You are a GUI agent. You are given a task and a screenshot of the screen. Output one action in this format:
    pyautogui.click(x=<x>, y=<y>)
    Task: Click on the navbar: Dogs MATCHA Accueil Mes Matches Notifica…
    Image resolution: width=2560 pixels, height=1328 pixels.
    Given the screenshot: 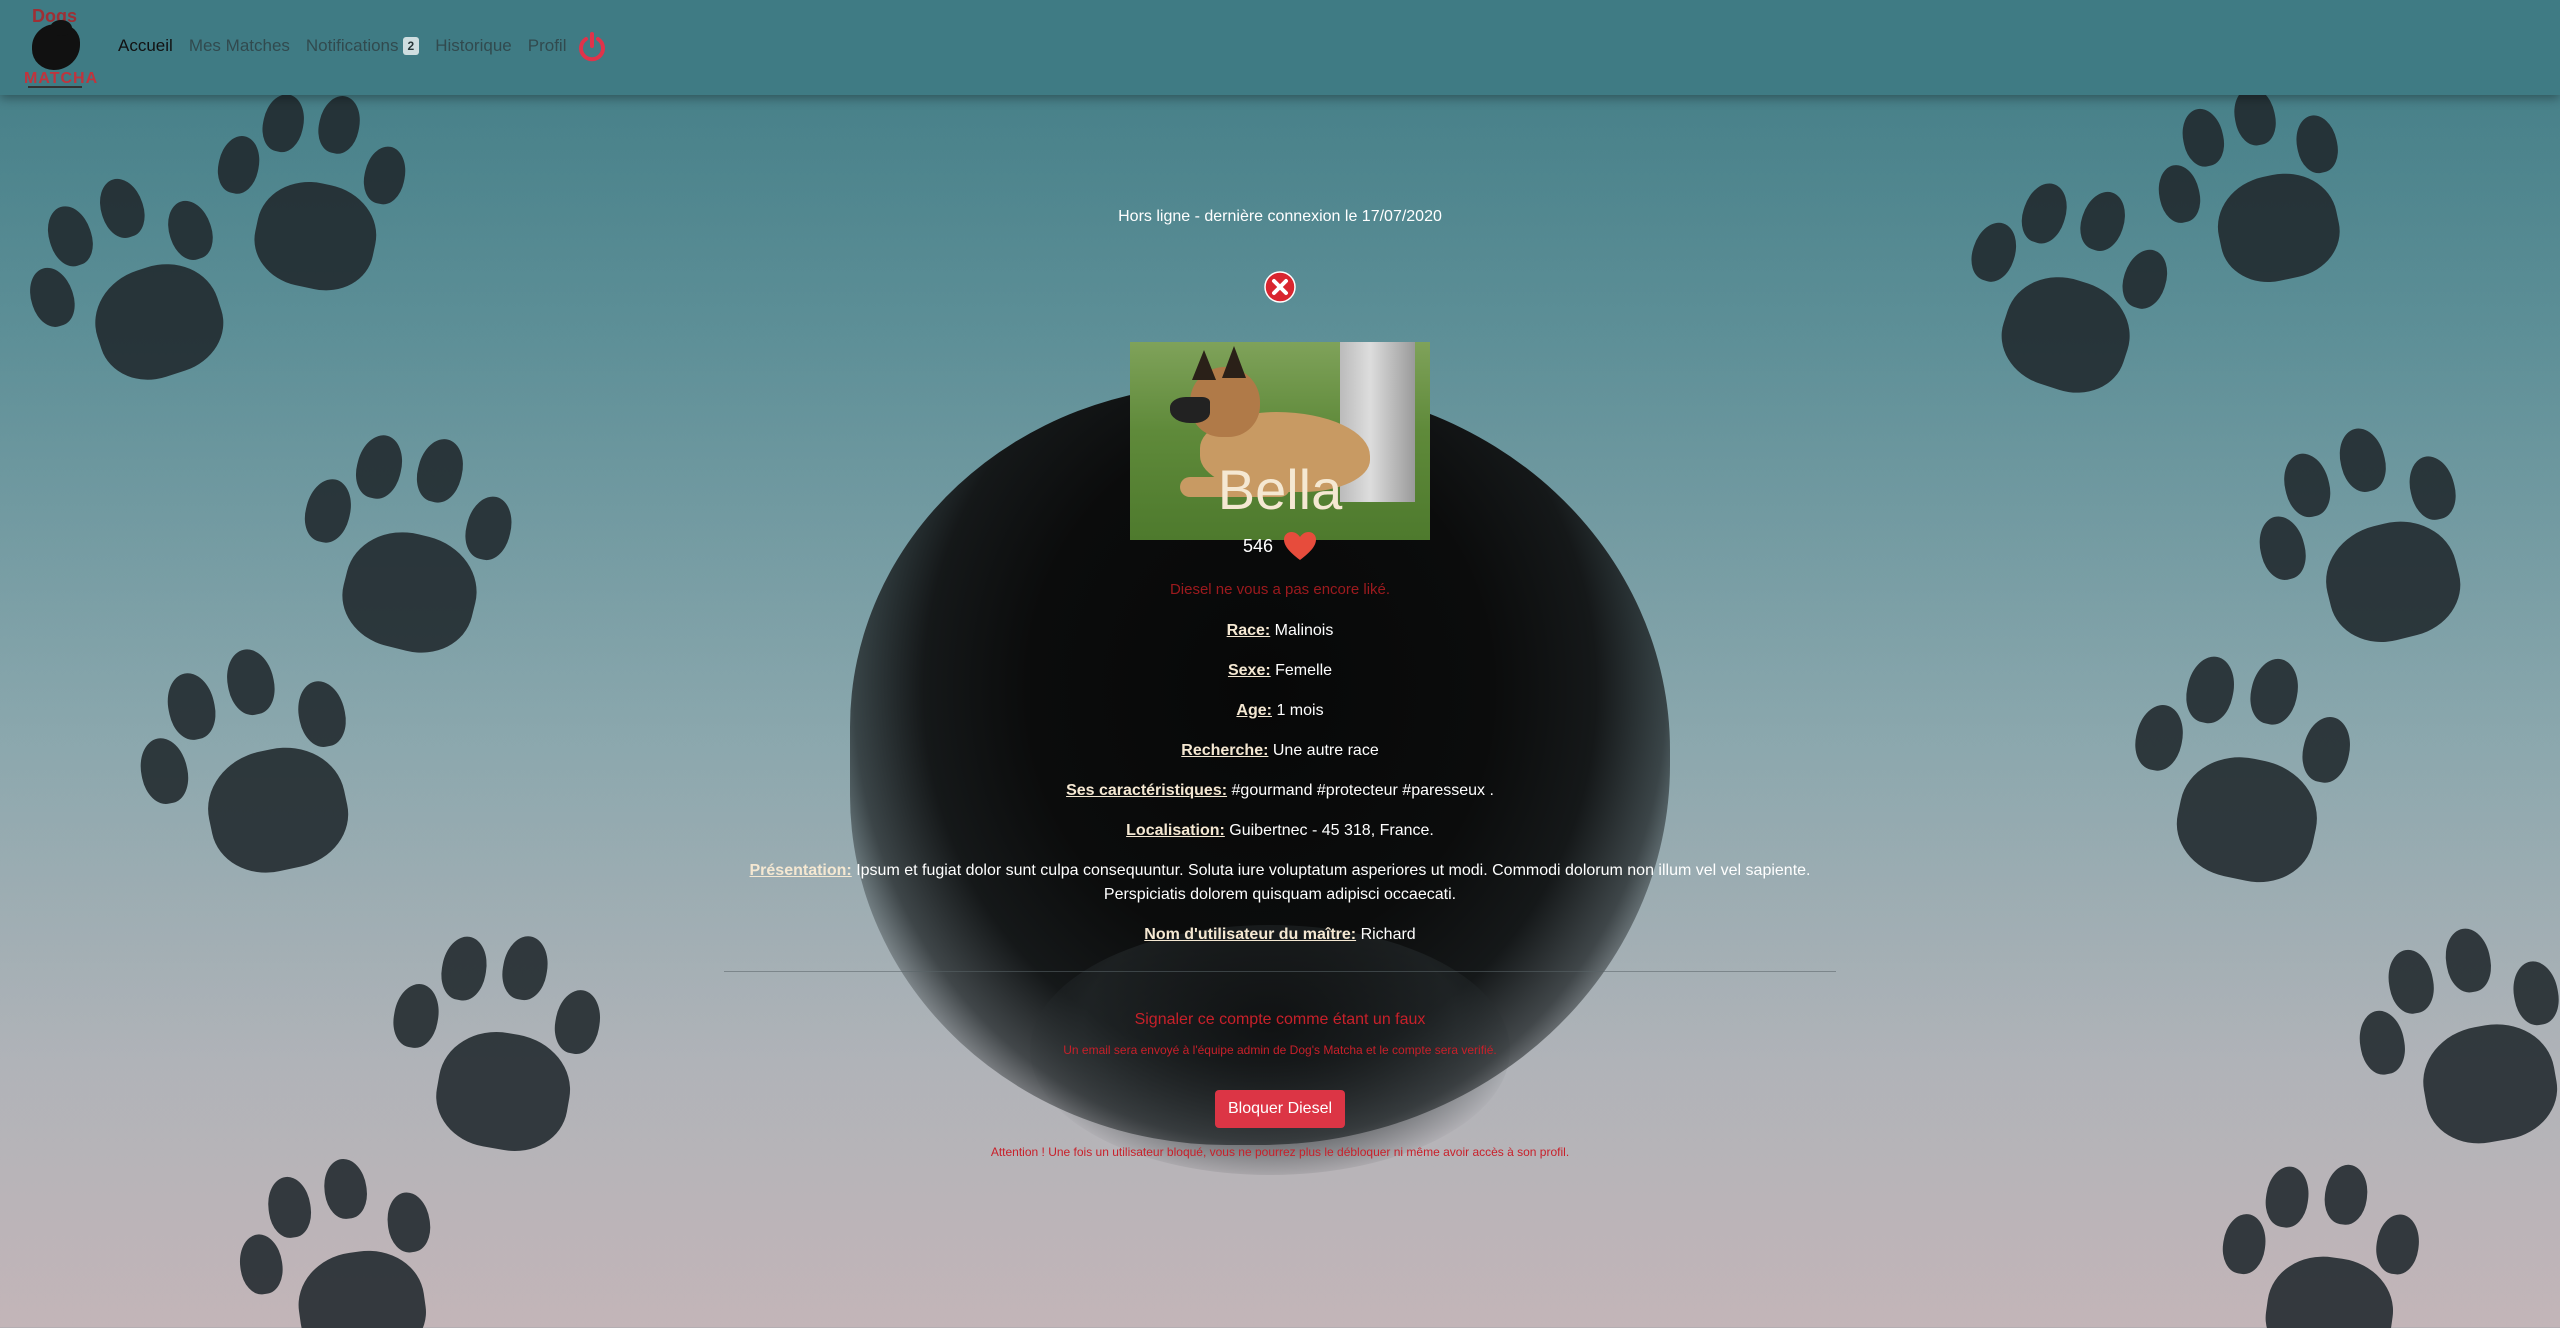 What is the action you would take?
    pyautogui.click(x=1280, y=47)
    